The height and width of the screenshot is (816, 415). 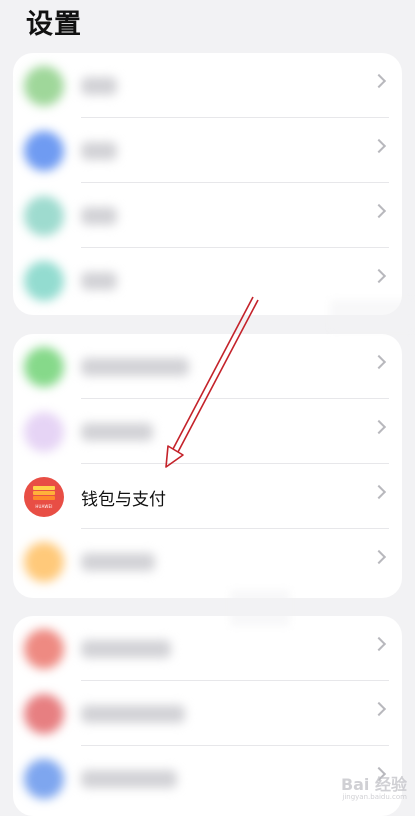 I want to click on watermark: Bai 经验, so click(x=373, y=784).